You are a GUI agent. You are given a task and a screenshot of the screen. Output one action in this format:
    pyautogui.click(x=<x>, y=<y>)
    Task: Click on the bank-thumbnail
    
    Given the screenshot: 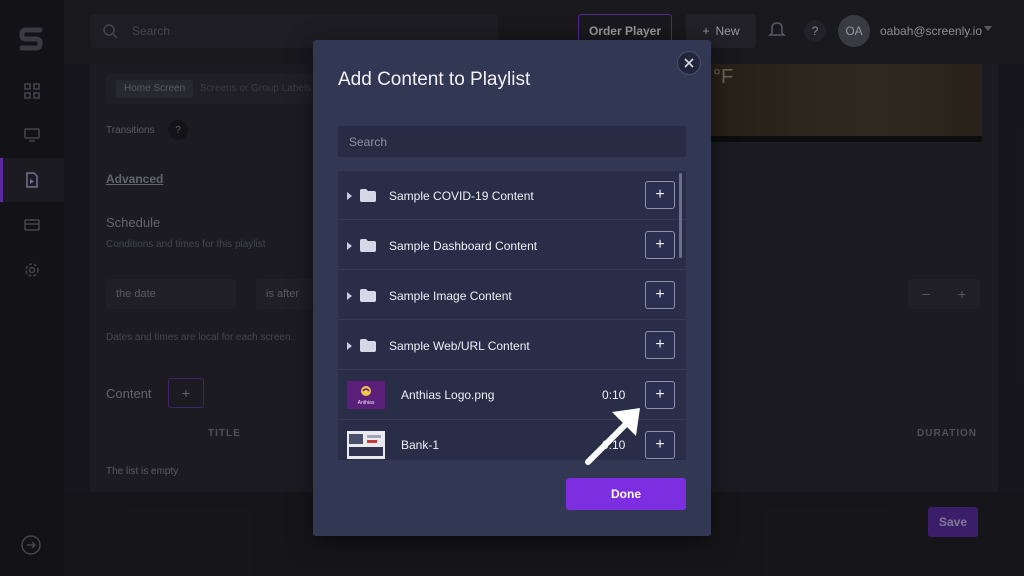 What is the action you would take?
    pyautogui.click(x=366, y=445)
    